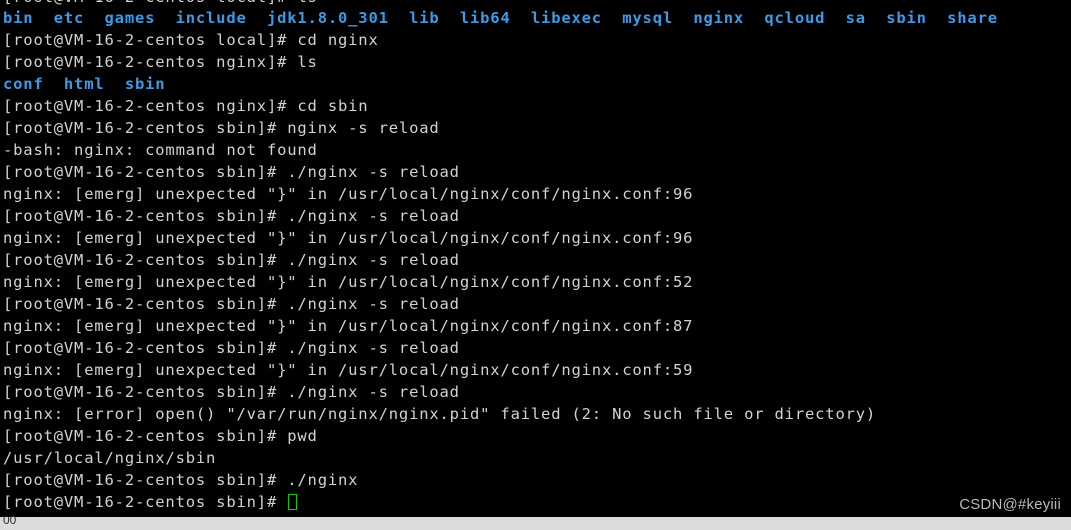 The height and width of the screenshot is (530, 1071). Describe the element at coordinates (1010, 504) in the screenshot. I see `watermark-label: CSDN@#keyiii` at that location.